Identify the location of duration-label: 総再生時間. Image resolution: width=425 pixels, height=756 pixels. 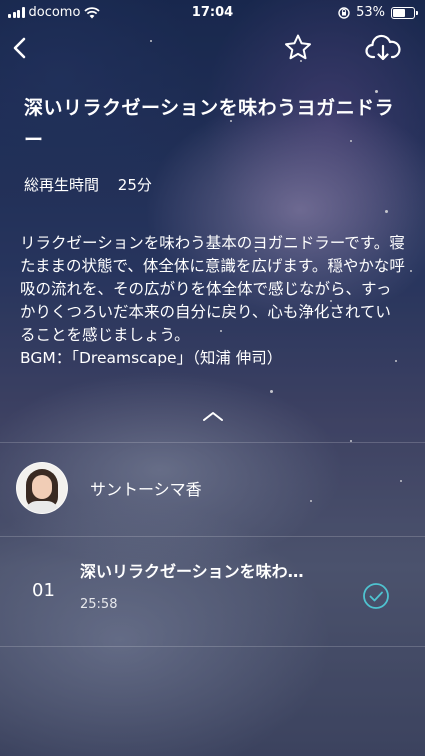
(62, 185).